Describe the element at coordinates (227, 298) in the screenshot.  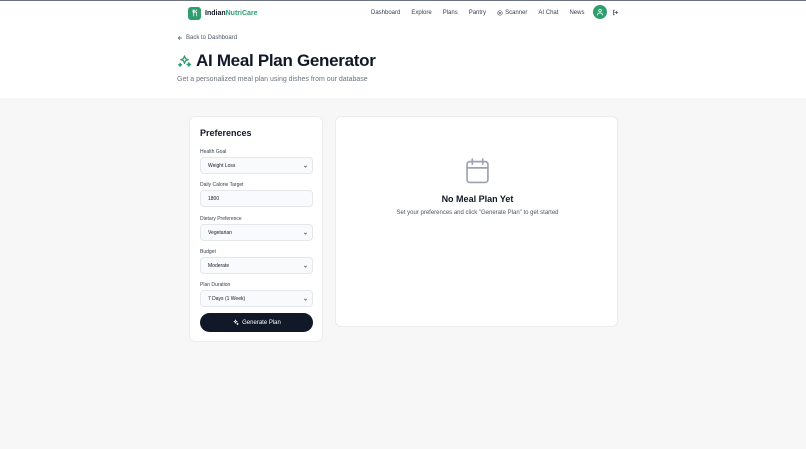
I see `plan-duration-value: 7 Days (1 Week)` at that location.